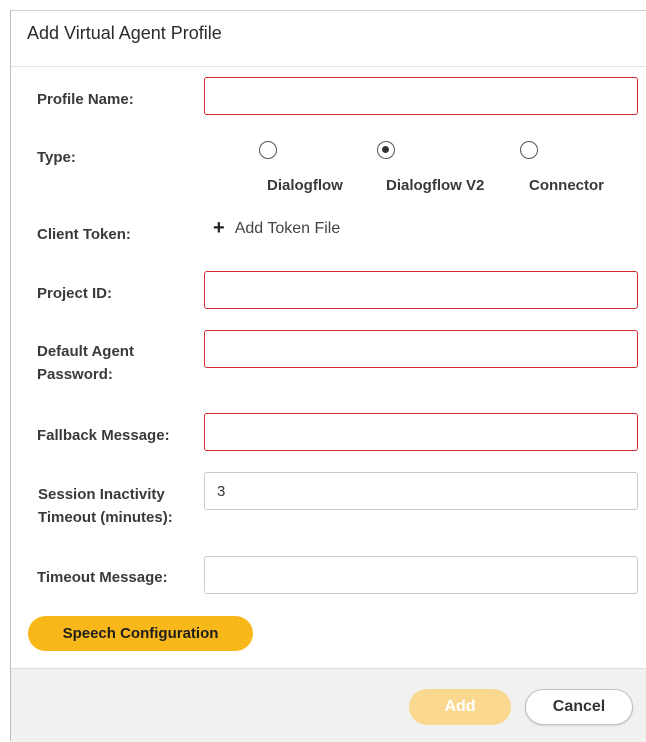  What do you see at coordinates (421, 96) in the screenshot?
I see `profile-name-input` at bounding box center [421, 96].